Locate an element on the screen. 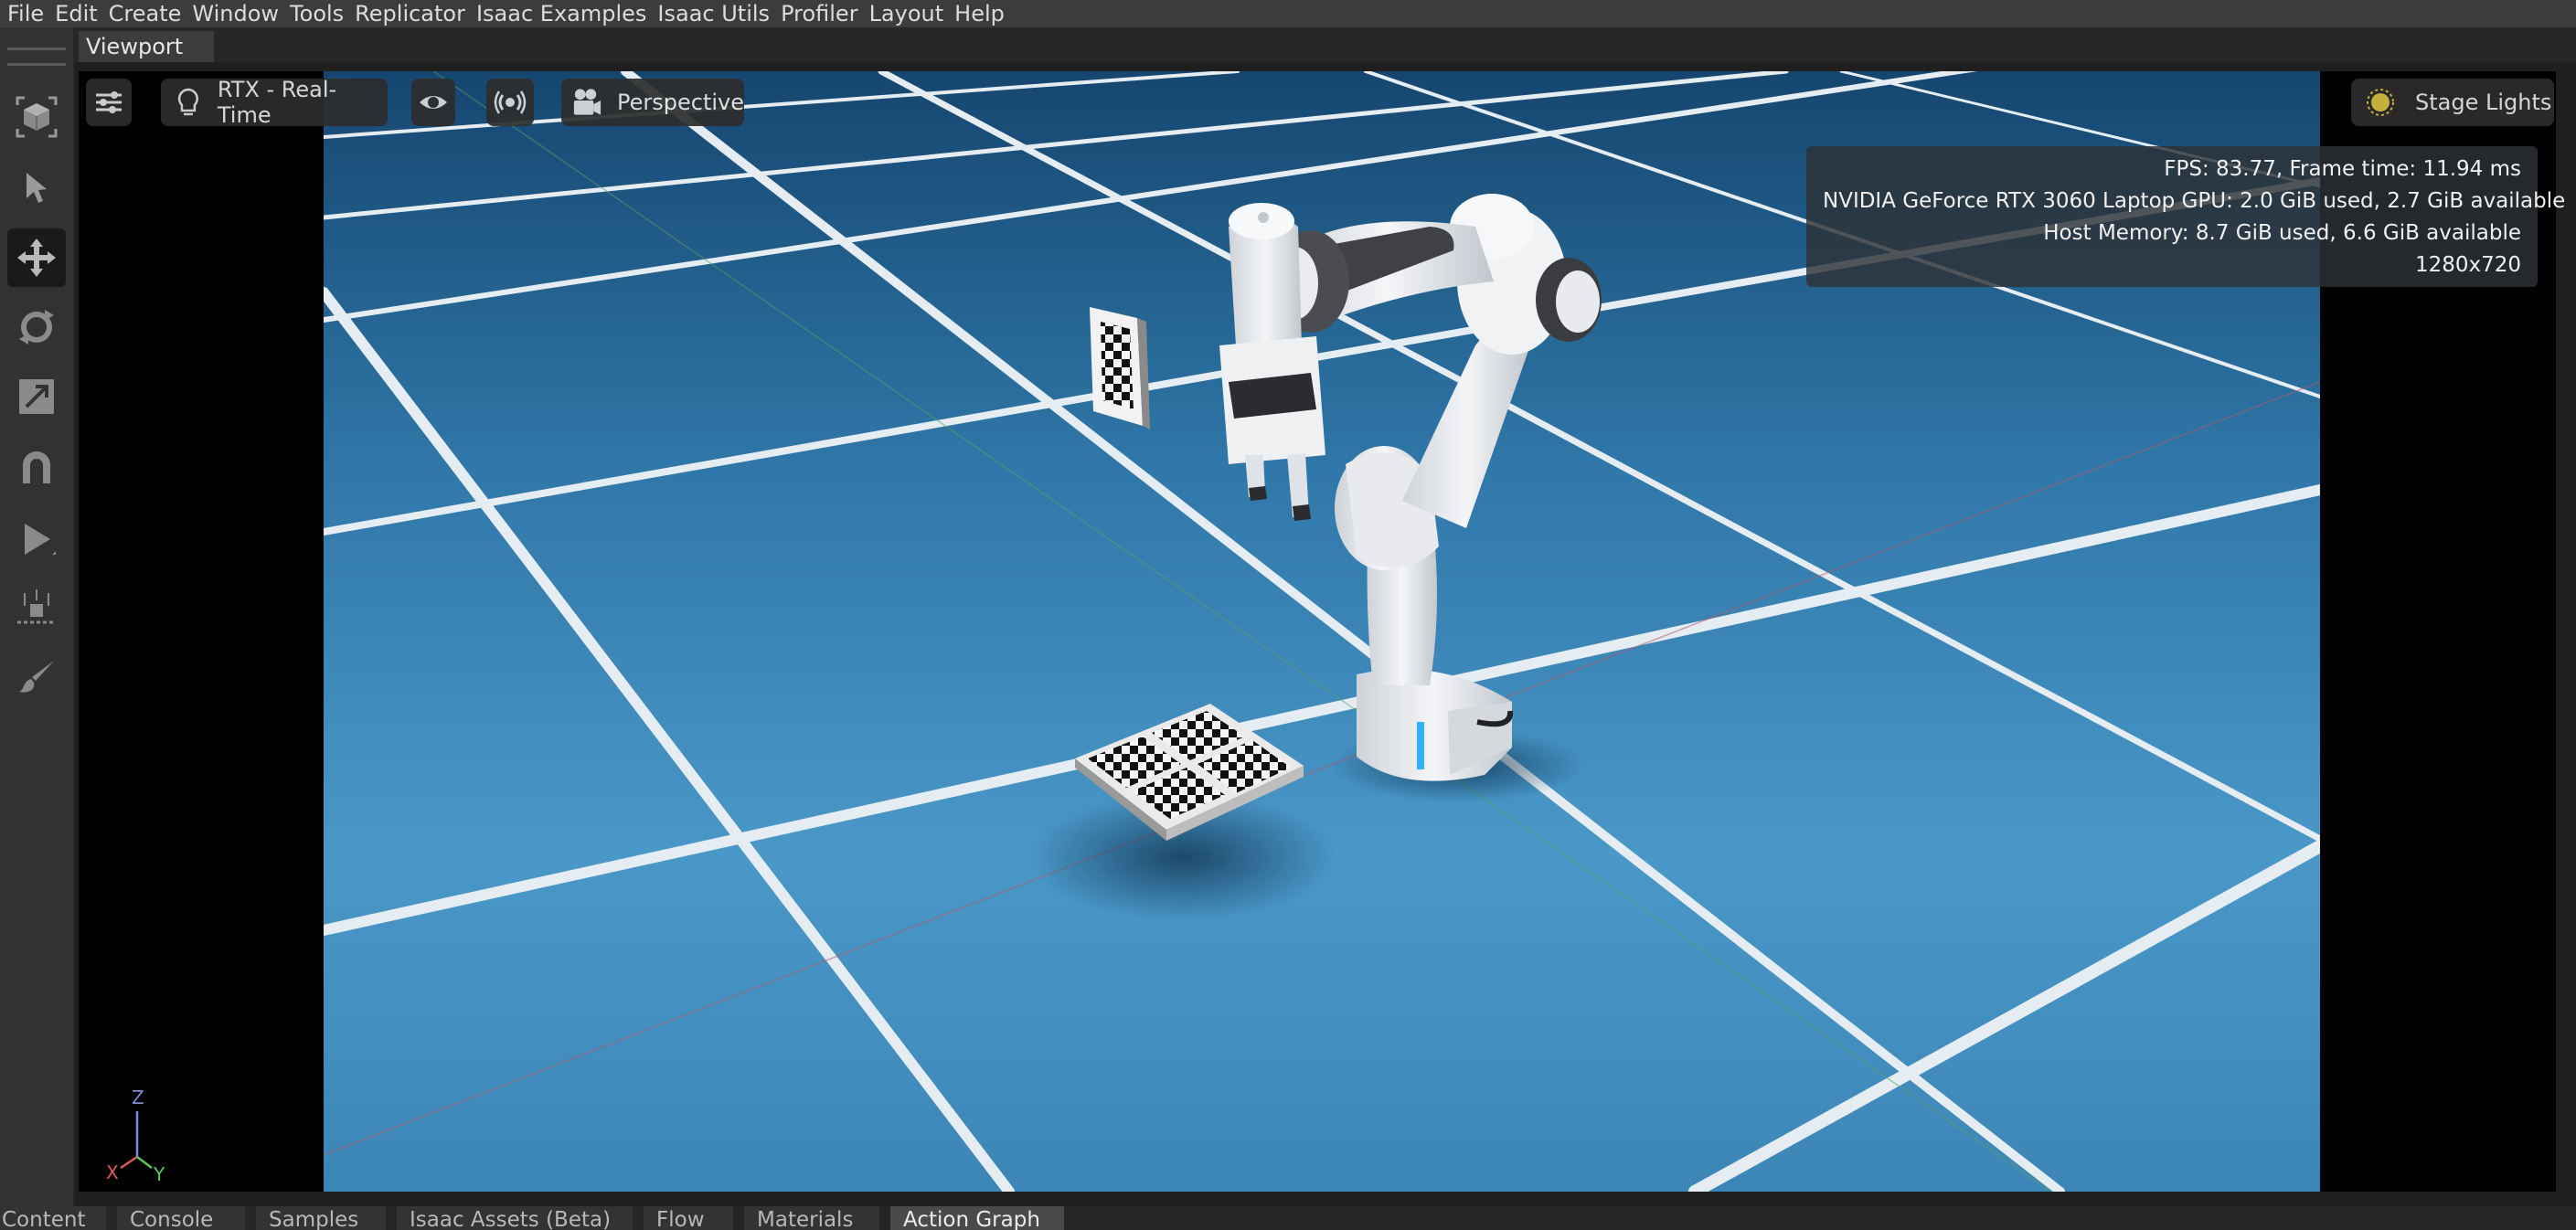  toolbar-grip is located at coordinates (36, 57).